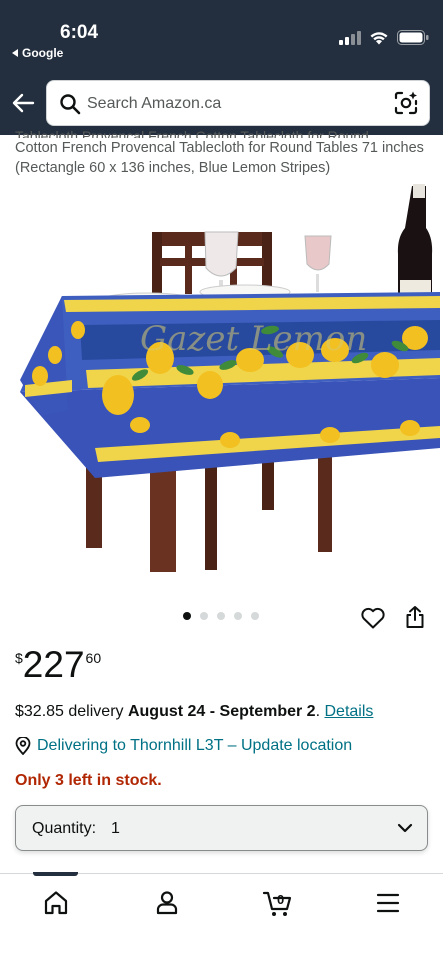  What do you see at coordinates (88, 780) in the screenshot?
I see `stock-status: Only 3 left in stock.` at bounding box center [88, 780].